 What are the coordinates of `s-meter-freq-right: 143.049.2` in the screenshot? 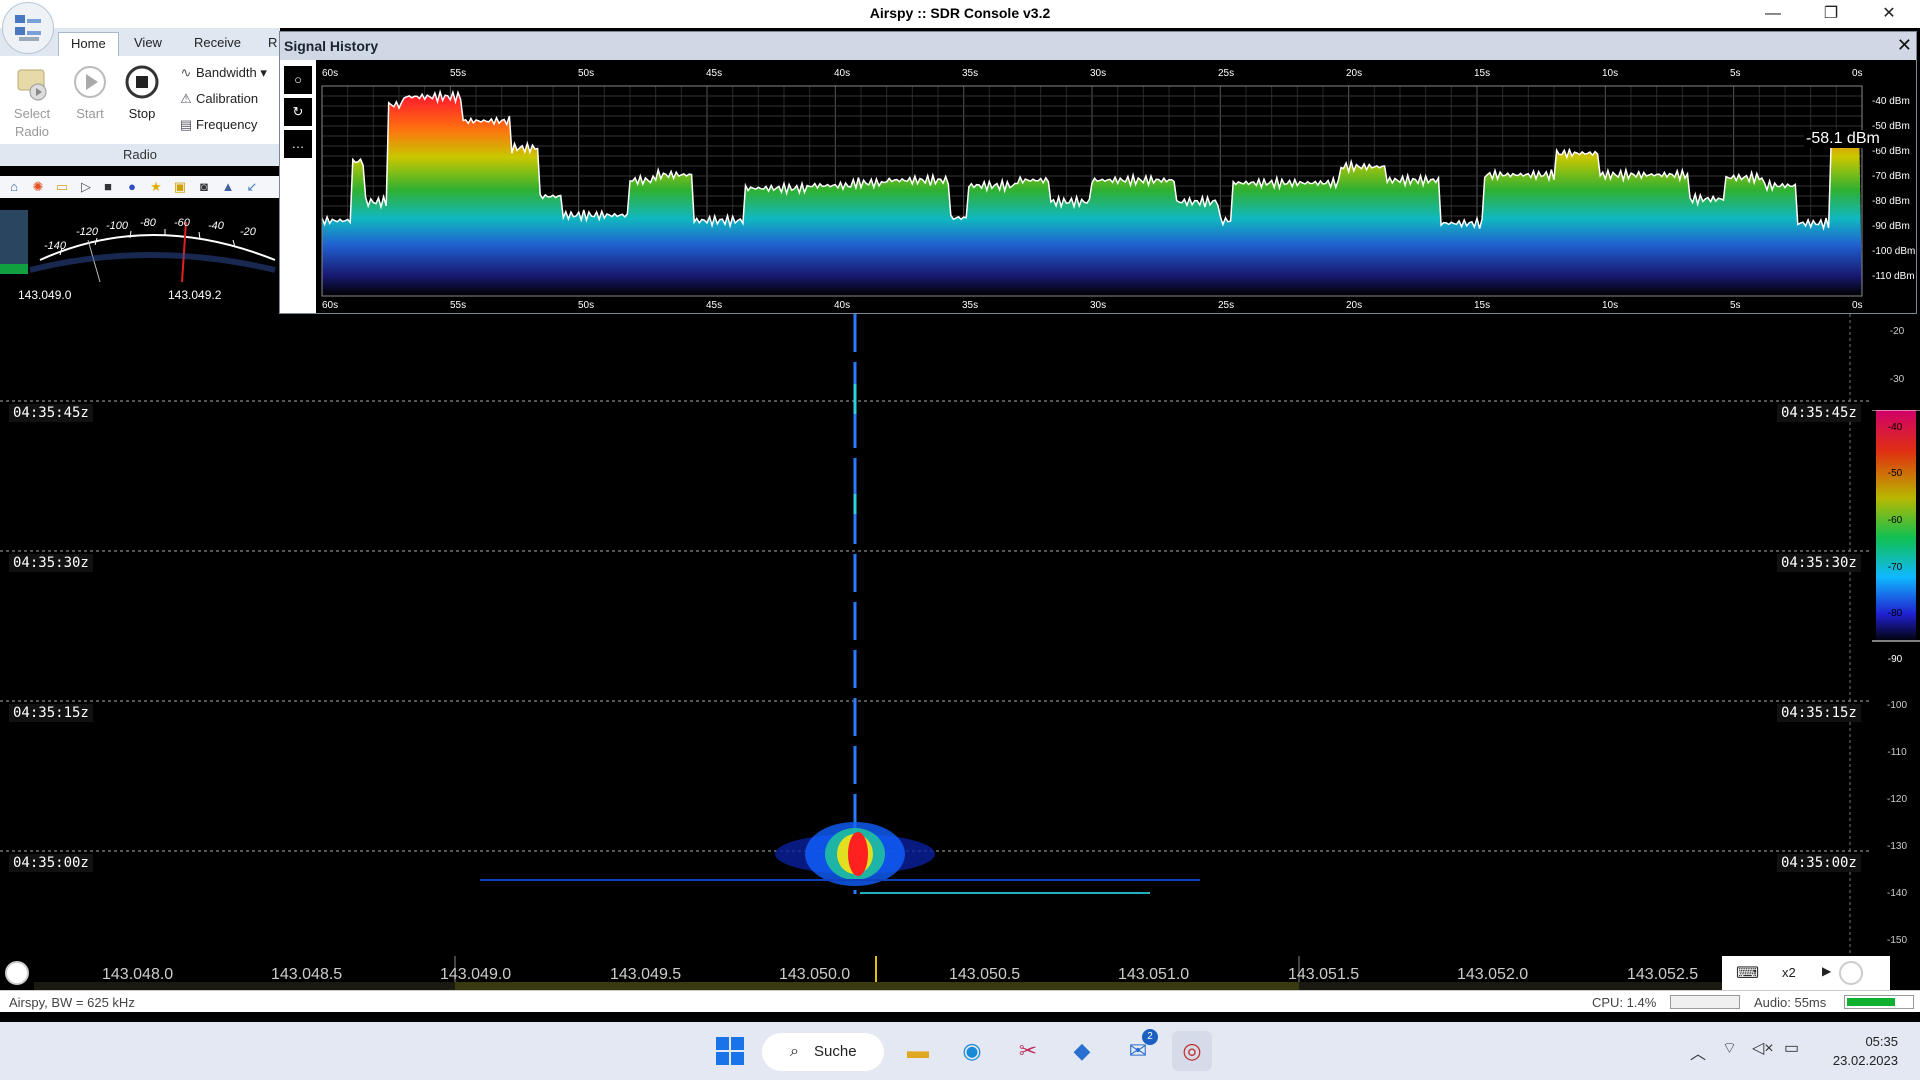 It's located at (195, 295).